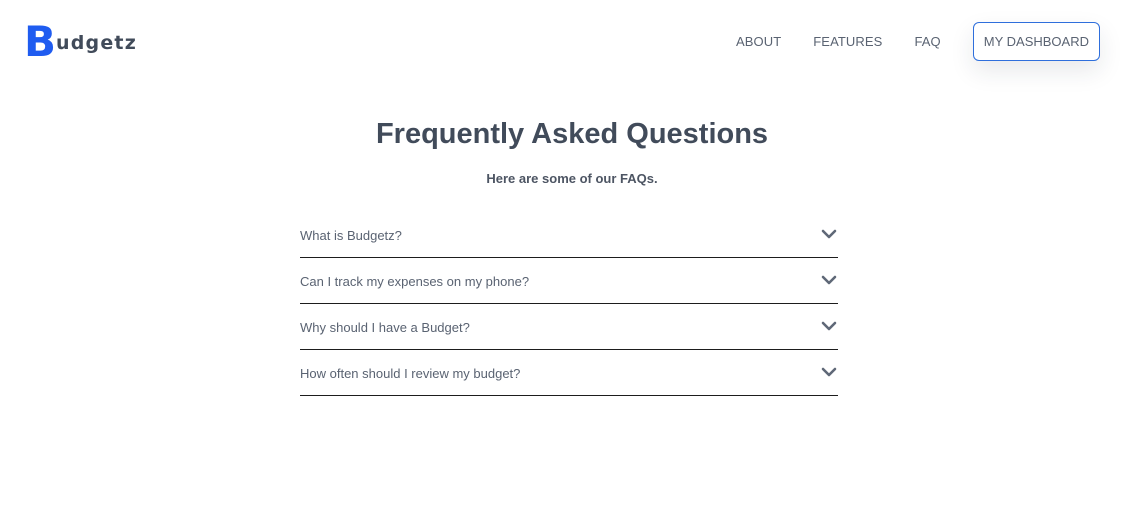  I want to click on faq-item: Can I track my expenses on my phone?, so click(569, 281).